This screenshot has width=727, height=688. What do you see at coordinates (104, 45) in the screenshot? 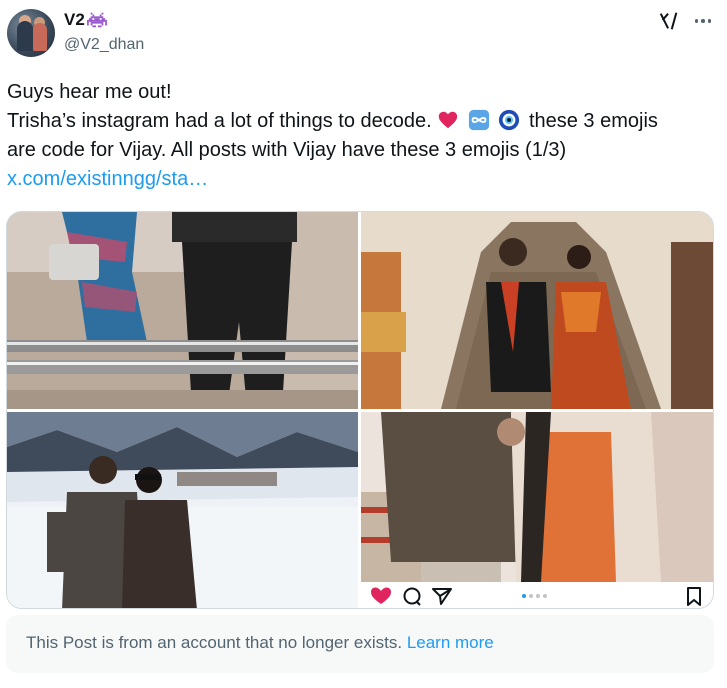
I see `user-handle: @V2_dhan` at bounding box center [104, 45].